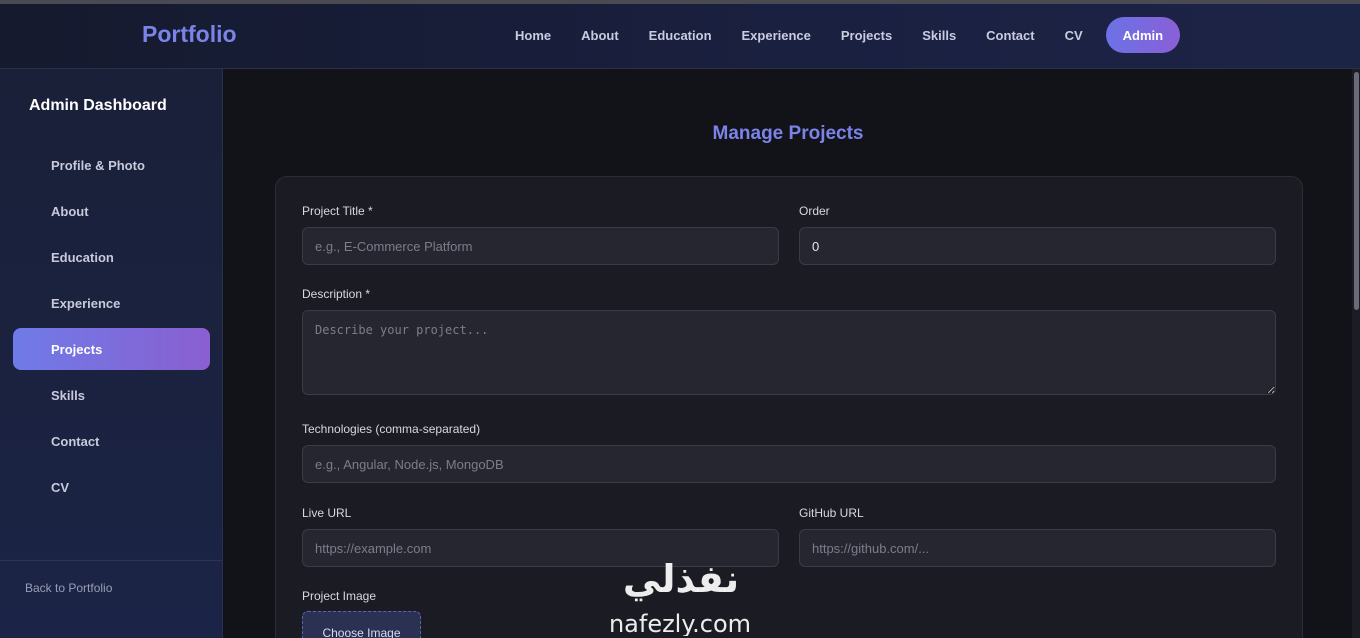 The height and width of the screenshot is (638, 1360). What do you see at coordinates (391, 429) in the screenshot?
I see `technologies-label: Technologies (comma-separated)` at bounding box center [391, 429].